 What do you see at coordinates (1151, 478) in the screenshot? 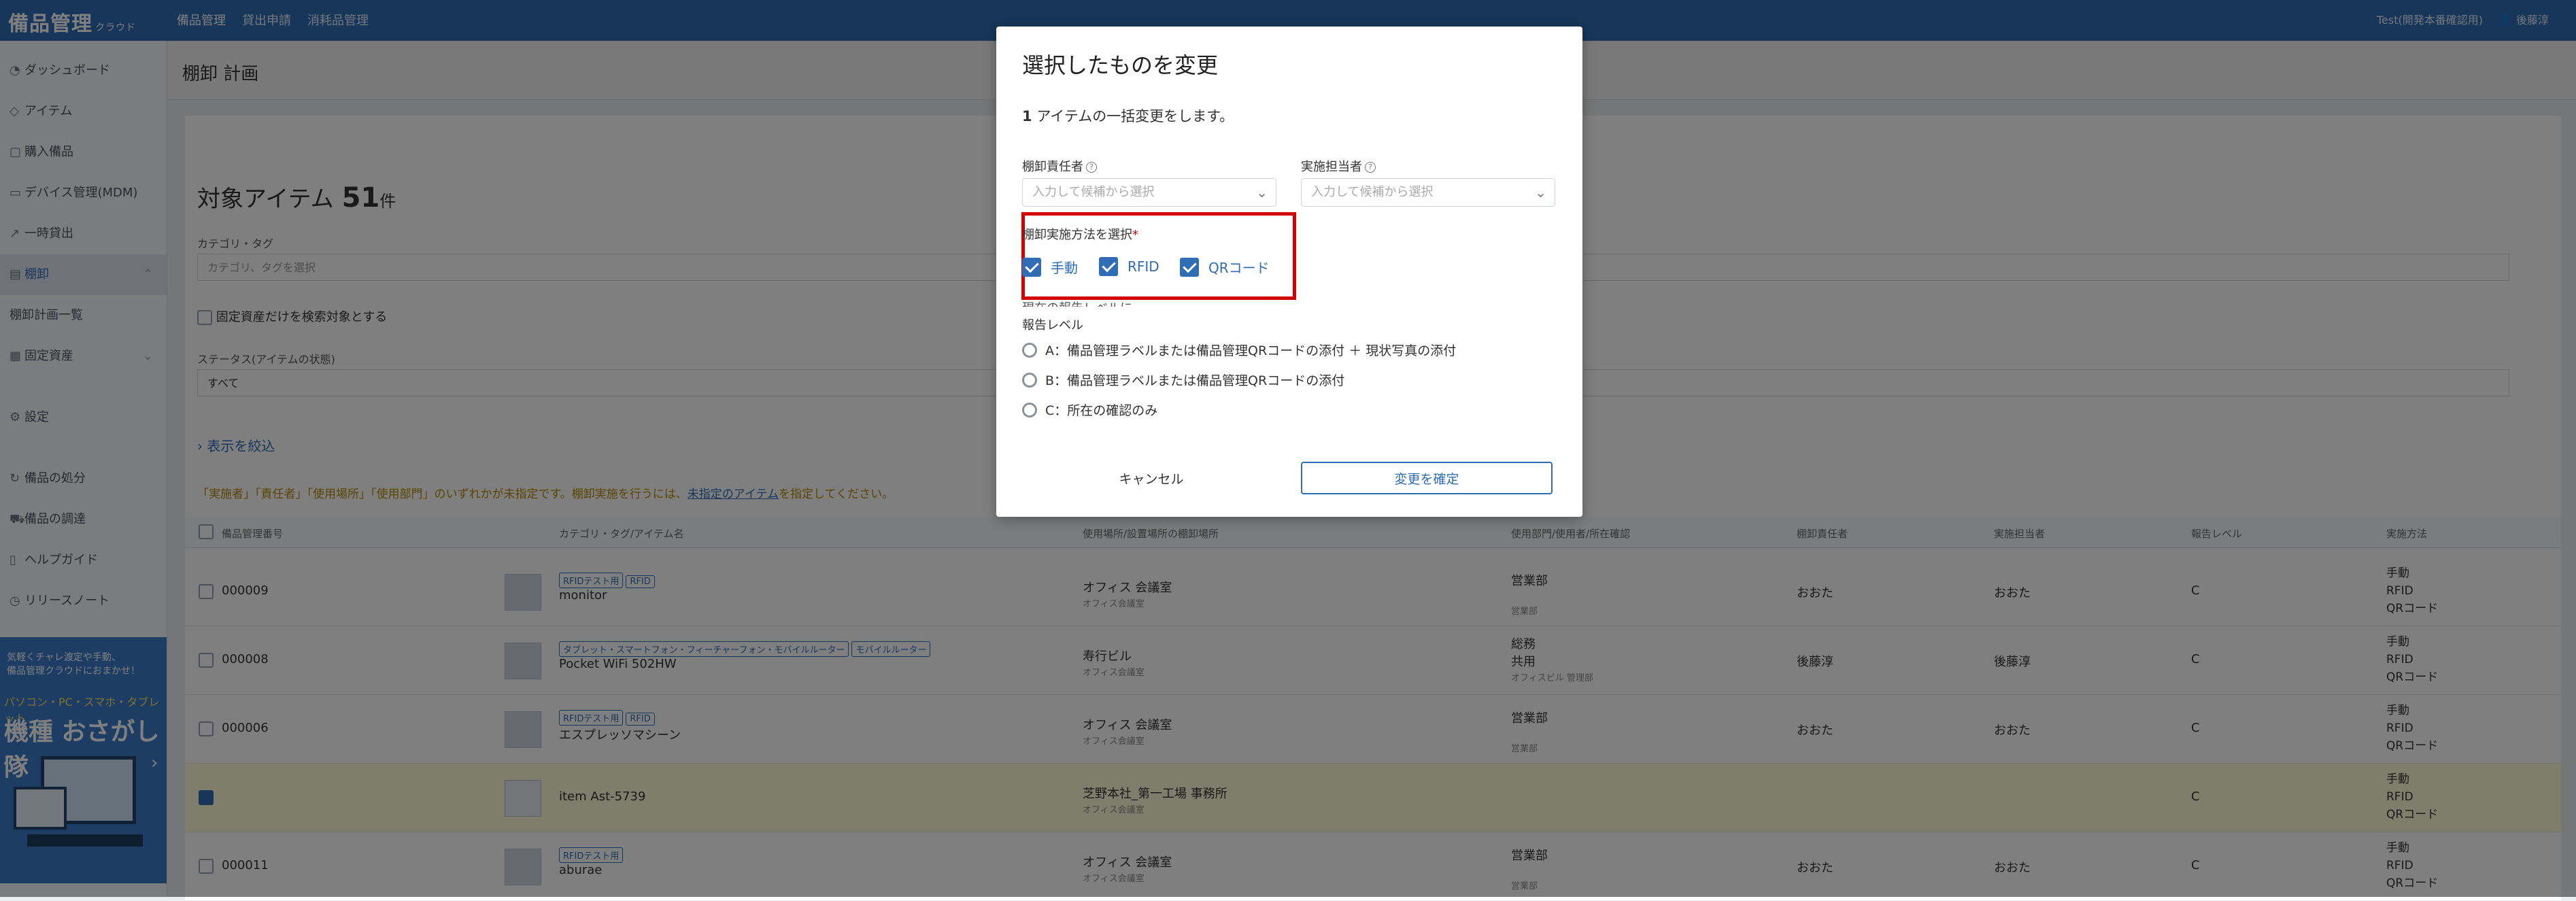
I see `cancel-button: キャンセル` at bounding box center [1151, 478].